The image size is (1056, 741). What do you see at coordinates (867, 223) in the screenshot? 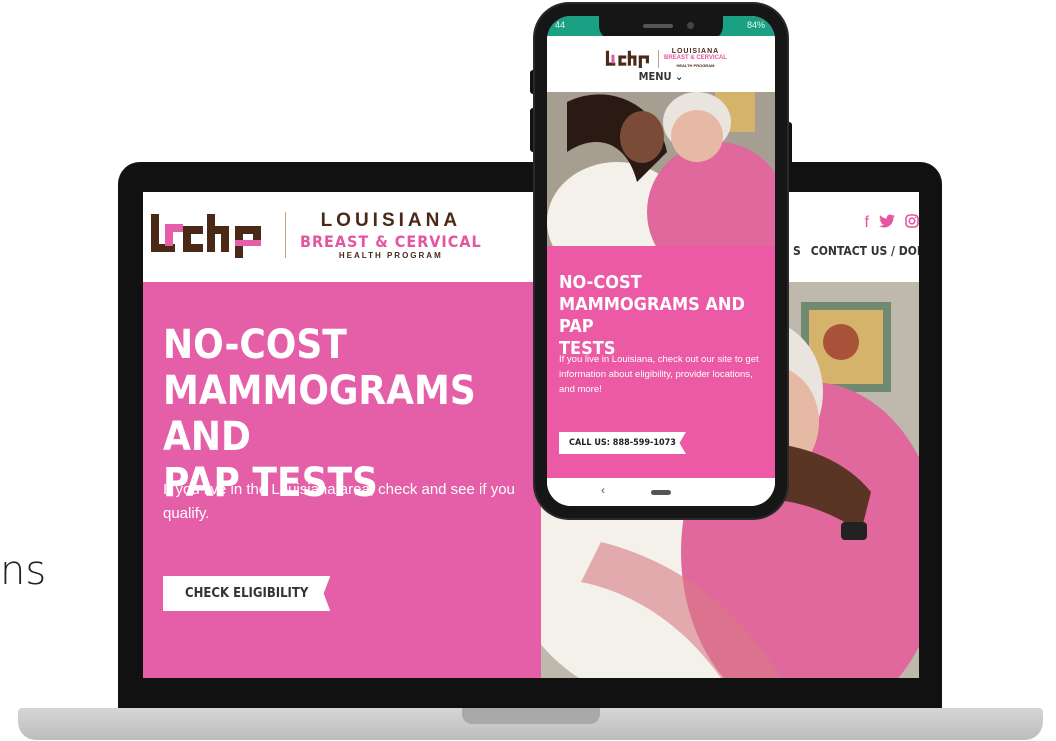
I see `facebook-icon: f` at bounding box center [867, 223].